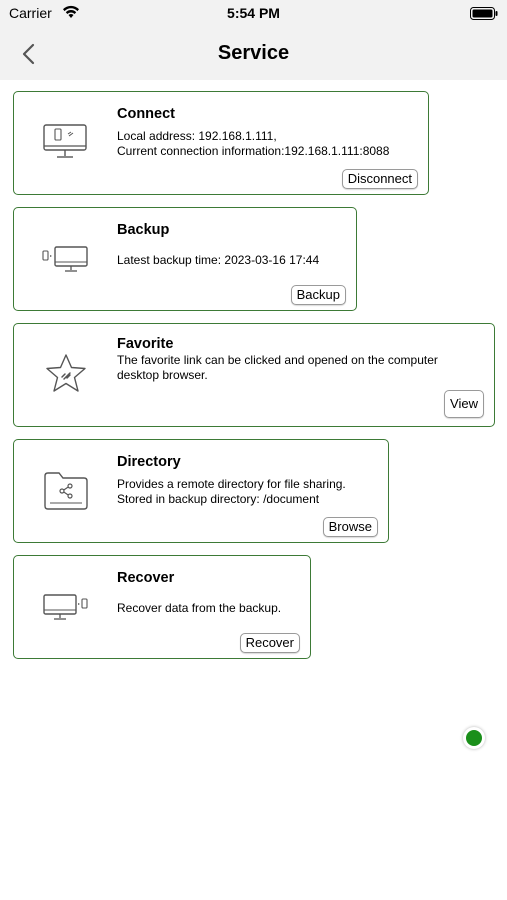 The image size is (507, 900). Describe the element at coordinates (218, 499) in the screenshot. I see `directory-desc-line2: Stored in backup directory: /document` at that location.